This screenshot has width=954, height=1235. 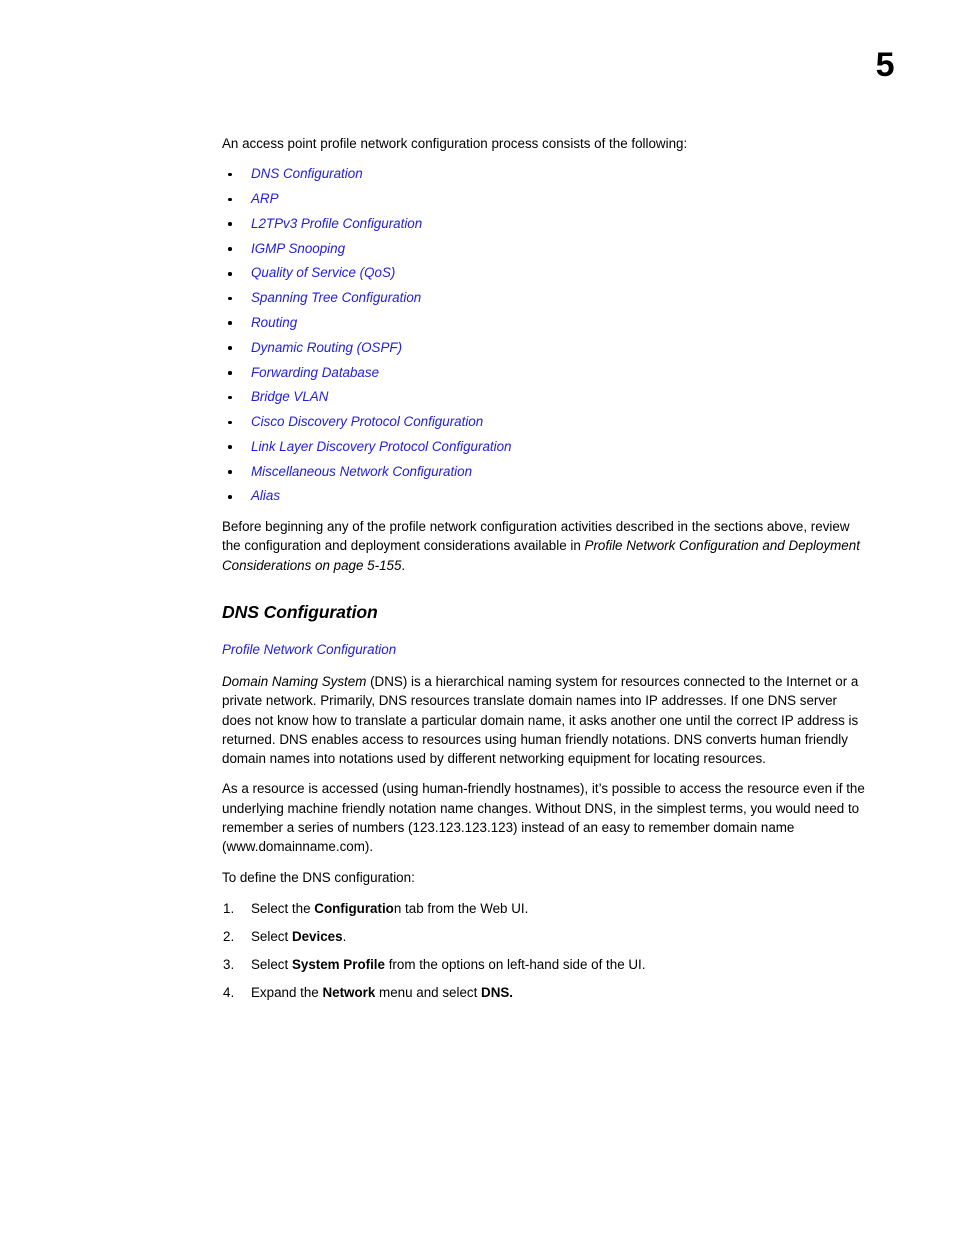 I want to click on step-4-ui-target-item: DNS., so click(x=497, y=992).